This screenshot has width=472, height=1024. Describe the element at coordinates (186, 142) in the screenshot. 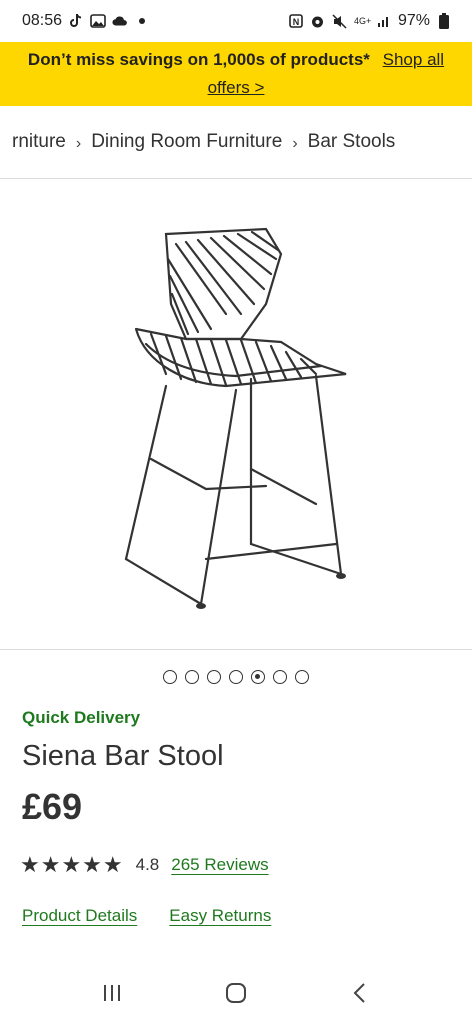

I see `breadcrumb-item-dining-room-furniture: Dining Room Furniture` at that location.